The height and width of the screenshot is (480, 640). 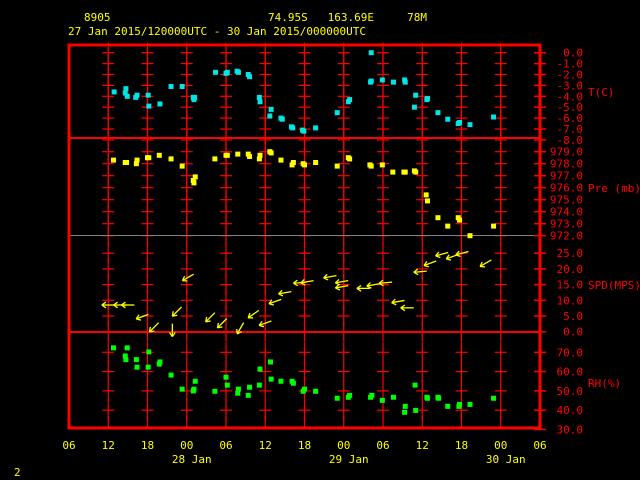 I want to click on y-tick-label: 25.0, so click(x=570, y=253).